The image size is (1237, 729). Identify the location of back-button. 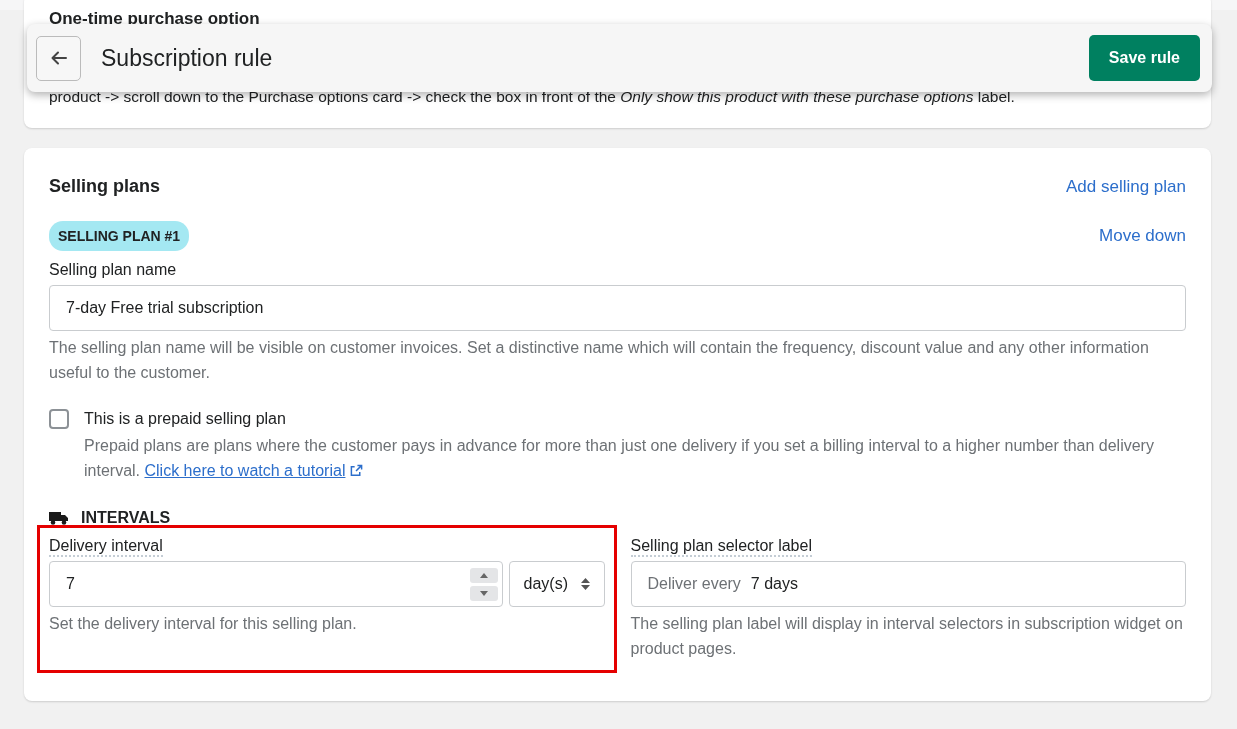
(58, 58).